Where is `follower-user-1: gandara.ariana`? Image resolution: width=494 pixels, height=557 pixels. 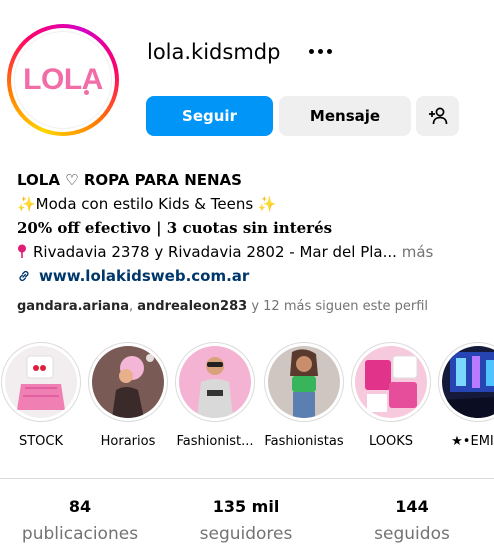 follower-user-1: gandara.ariana is located at coordinates (73, 306).